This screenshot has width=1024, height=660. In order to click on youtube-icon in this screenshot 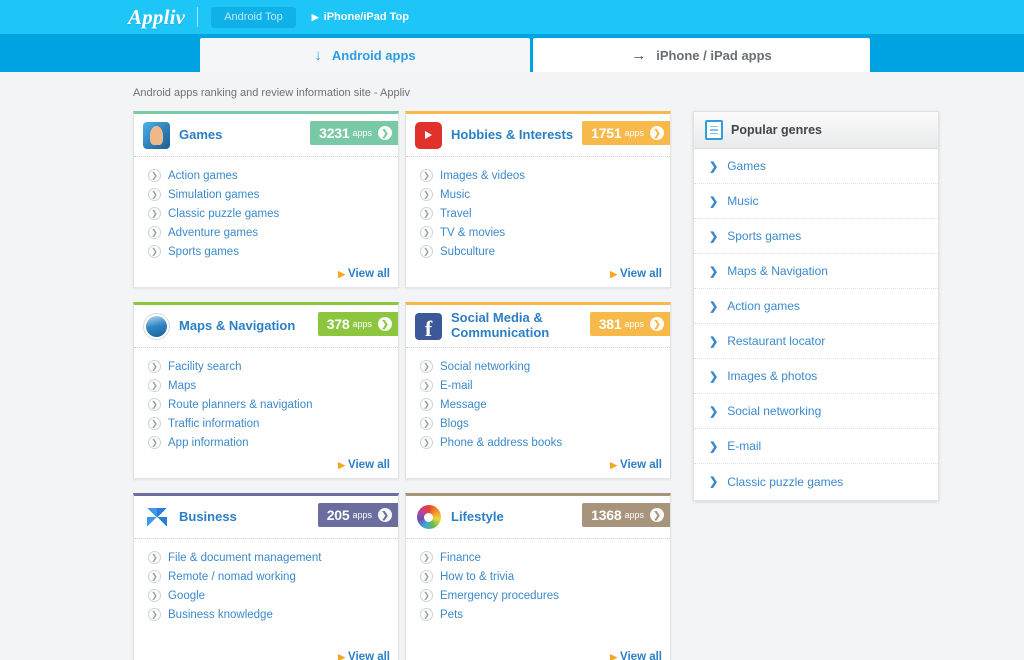, I will do `click(428, 135)`.